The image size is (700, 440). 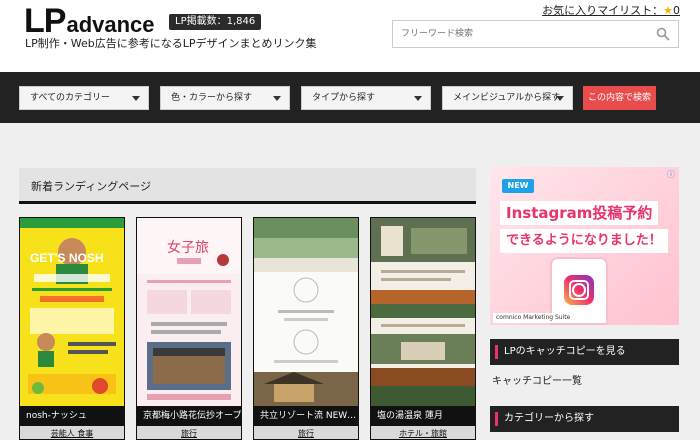 What do you see at coordinates (72, 416) in the screenshot?
I see `lp-card-title: nosh-ナッシュ` at bounding box center [72, 416].